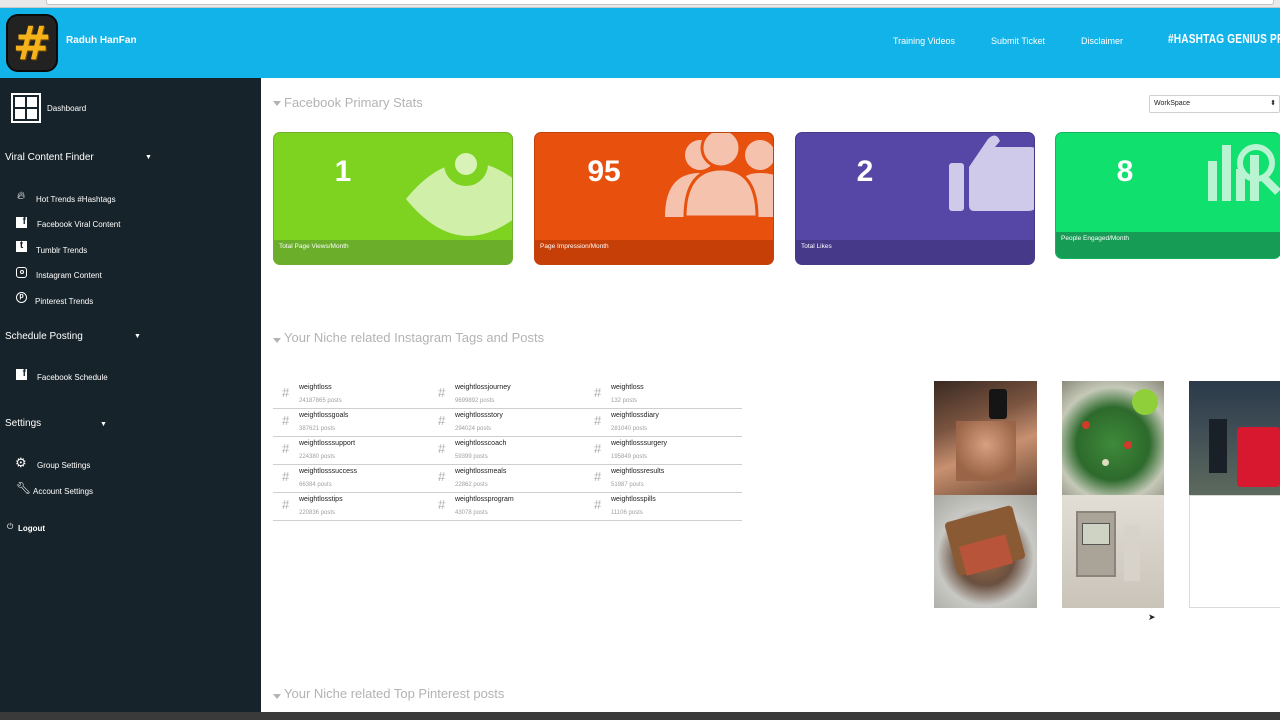  Describe the element at coordinates (317, 429) in the screenshot. I see `tag-post-count: 387621 posts` at that location.